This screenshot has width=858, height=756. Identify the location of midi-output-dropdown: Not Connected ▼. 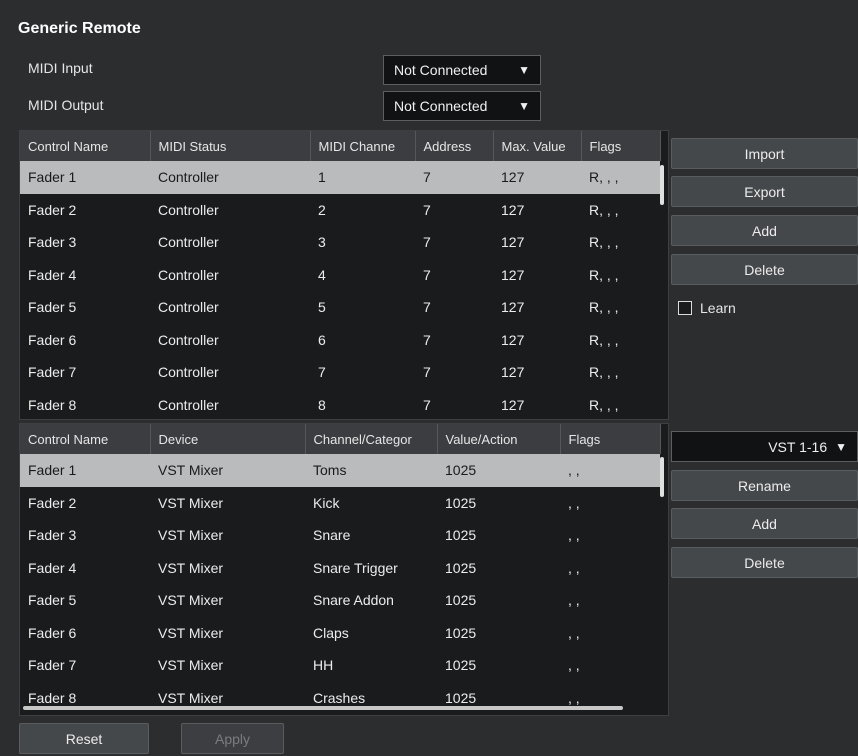
(462, 106).